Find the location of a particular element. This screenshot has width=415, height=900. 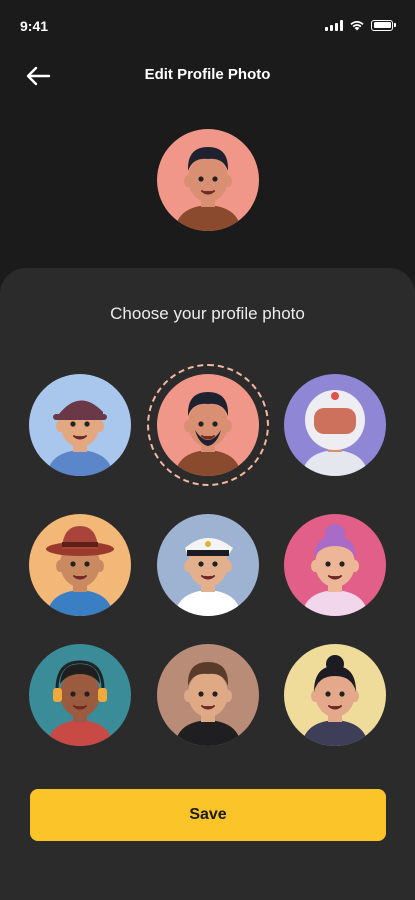

battery-icon is located at coordinates (383, 25).